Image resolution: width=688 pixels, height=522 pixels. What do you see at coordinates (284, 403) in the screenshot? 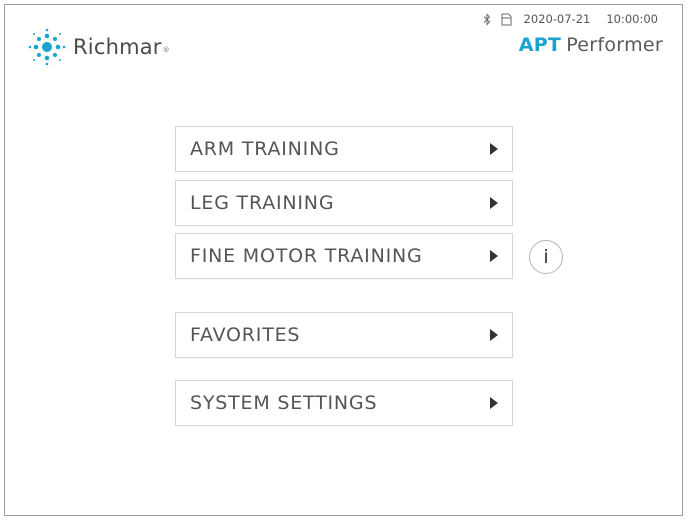
I see `system-settings-label: SYSTEM SETTINGS` at bounding box center [284, 403].